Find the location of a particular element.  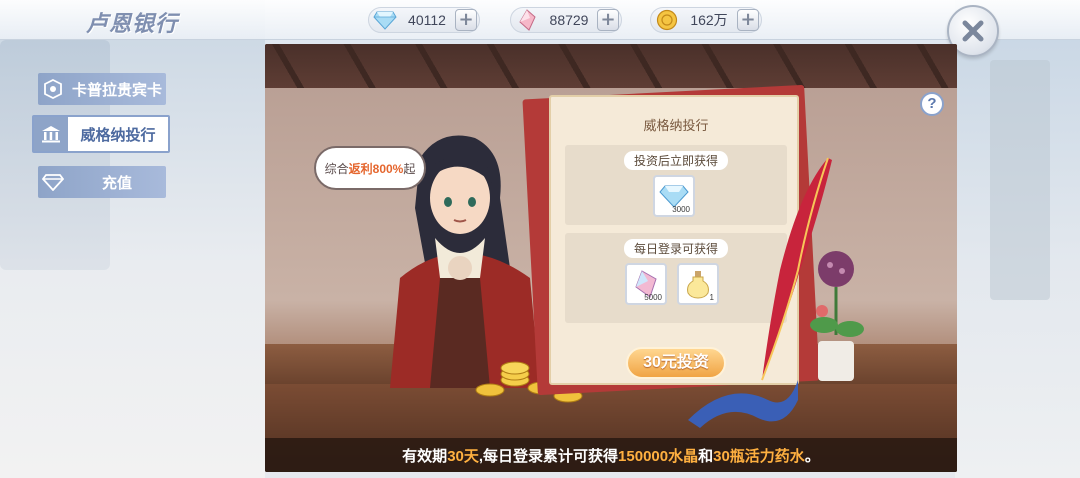

coin-count: 162万 is located at coordinates (709, 20).